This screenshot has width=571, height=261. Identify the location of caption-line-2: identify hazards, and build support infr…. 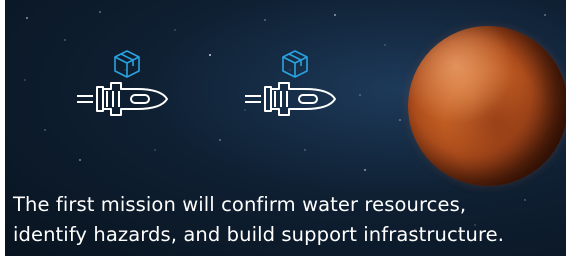
(259, 234).